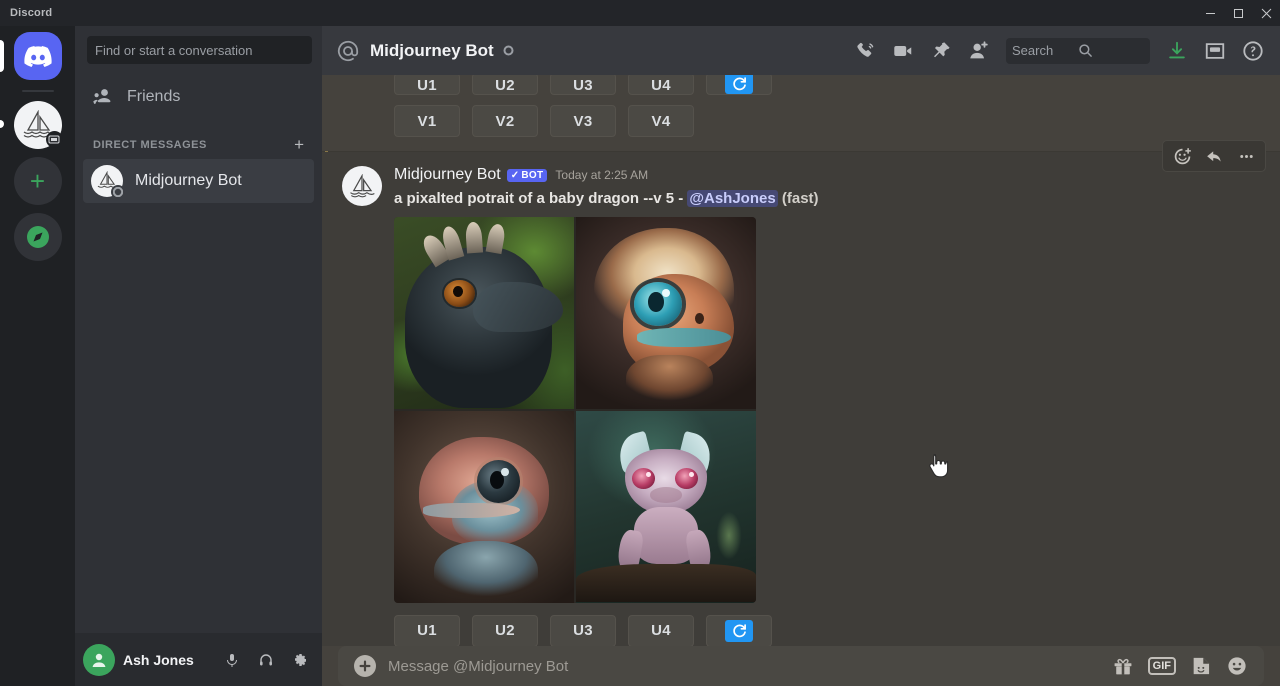  I want to click on message-input: Message @Midjourney Bot GIF, so click(801, 666).